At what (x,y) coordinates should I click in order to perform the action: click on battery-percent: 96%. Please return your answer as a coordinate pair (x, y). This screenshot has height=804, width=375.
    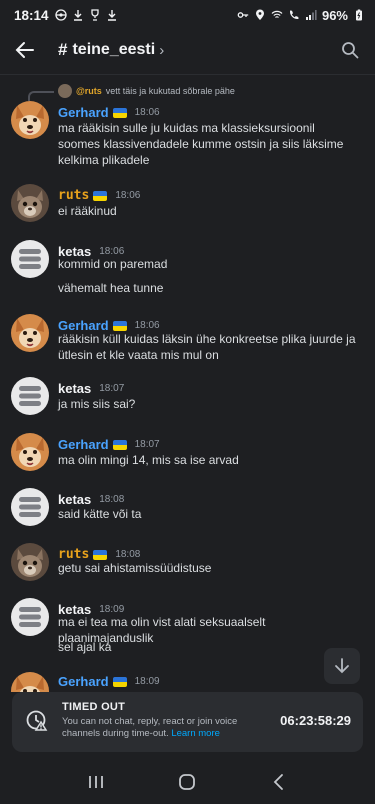
    Looking at the image, I should click on (334, 15).